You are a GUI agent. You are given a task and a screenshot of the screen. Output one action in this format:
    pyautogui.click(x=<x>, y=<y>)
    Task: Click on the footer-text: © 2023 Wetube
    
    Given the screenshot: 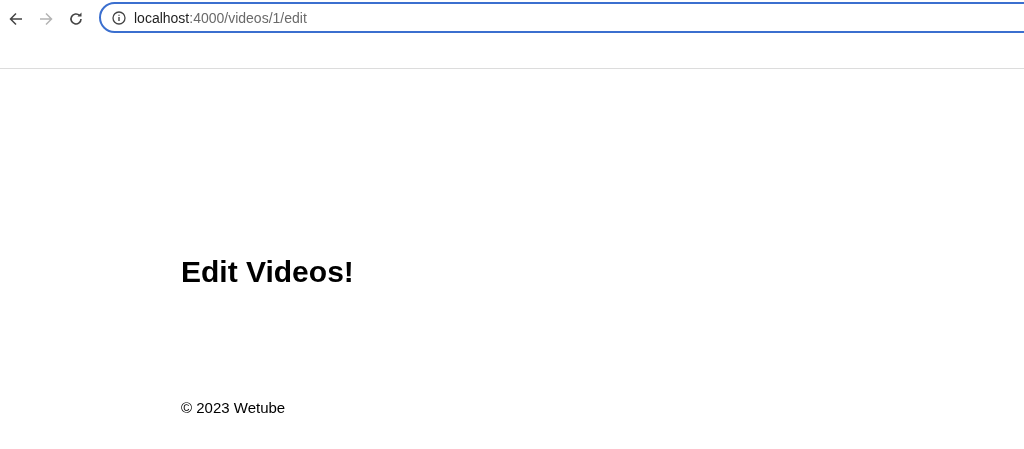 What is the action you would take?
    pyautogui.click(x=234, y=407)
    